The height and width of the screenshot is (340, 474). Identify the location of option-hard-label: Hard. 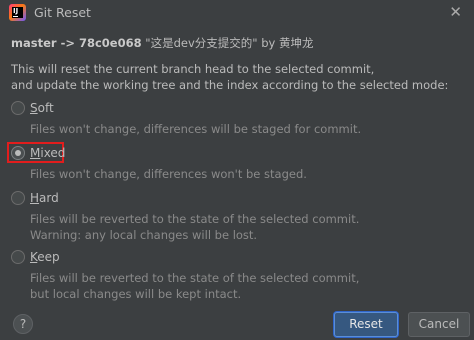
(44, 198).